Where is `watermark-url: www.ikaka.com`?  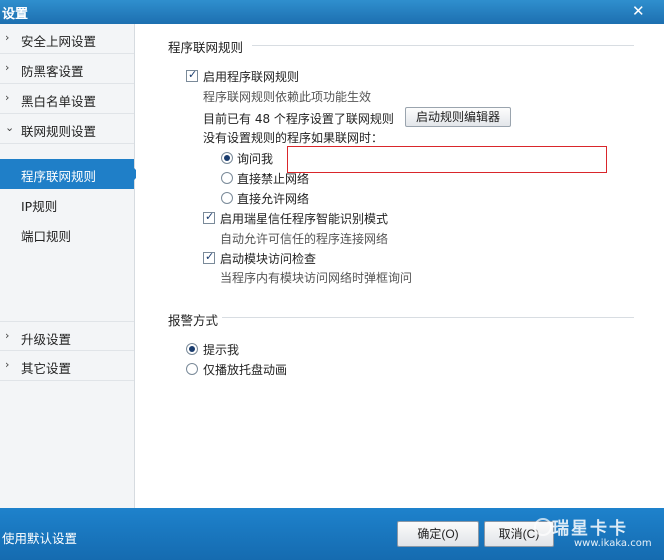
watermark-url: www.ikaka.com is located at coordinates (613, 543).